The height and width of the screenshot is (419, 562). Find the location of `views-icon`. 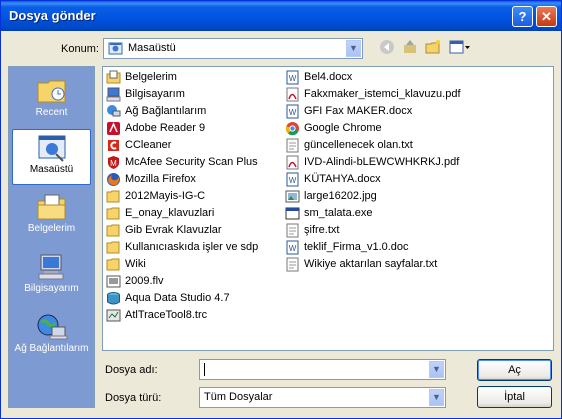

views-icon is located at coordinates (459, 47).